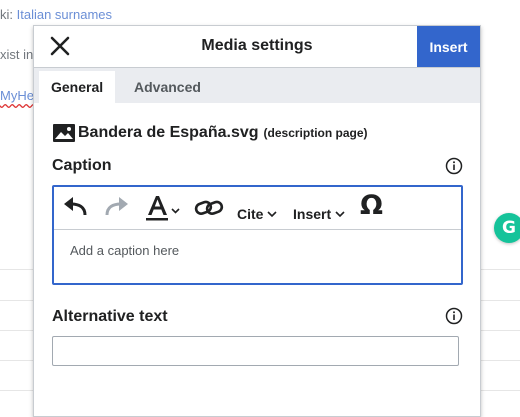 This screenshot has width=520, height=417. I want to click on background-line-2: xist in, so click(17, 54).